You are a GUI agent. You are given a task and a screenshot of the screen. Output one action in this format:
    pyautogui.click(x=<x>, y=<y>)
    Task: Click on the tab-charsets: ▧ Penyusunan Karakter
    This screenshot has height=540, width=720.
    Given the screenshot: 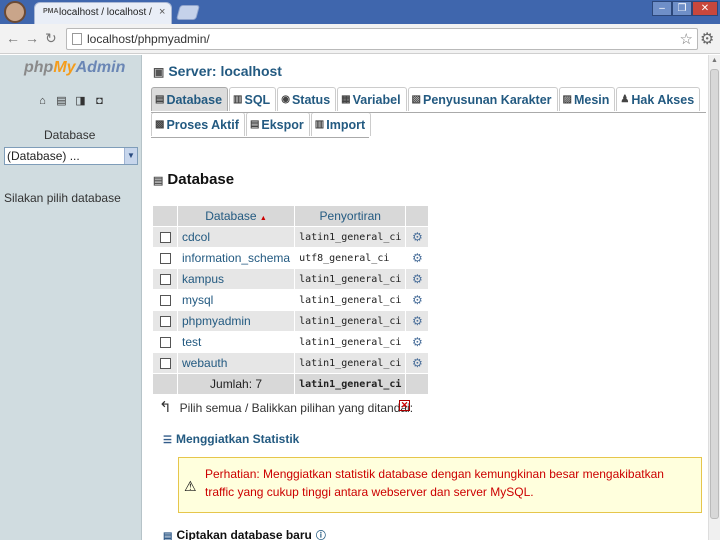 What is the action you would take?
    pyautogui.click(x=482, y=99)
    